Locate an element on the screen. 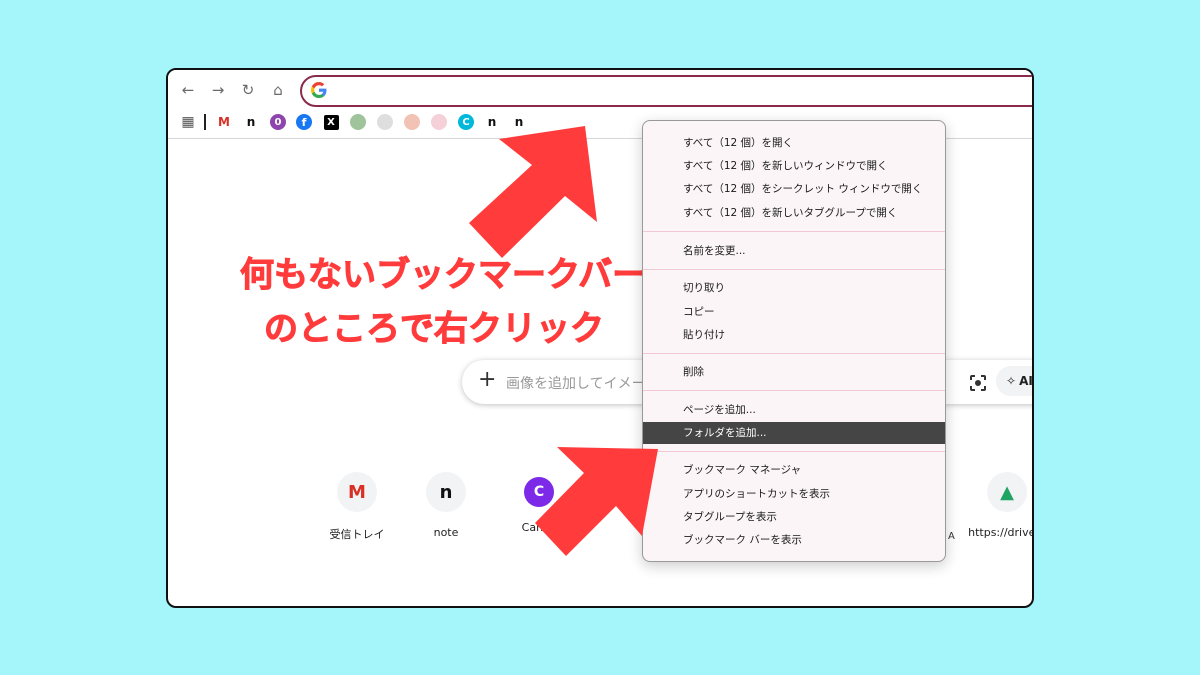 The width and height of the screenshot is (1200, 675). search-placeholder: 画像を追加してイメー is located at coordinates (576, 384).